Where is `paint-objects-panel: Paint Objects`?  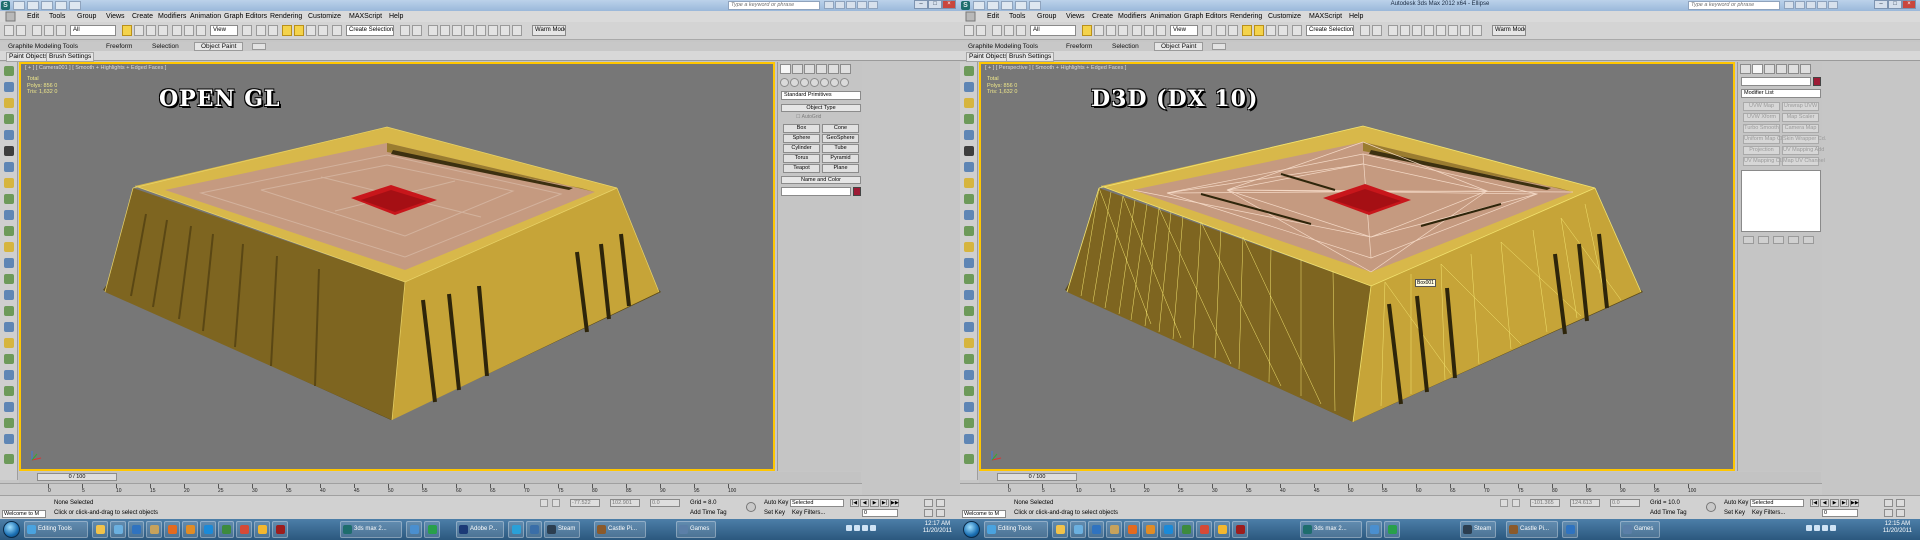 paint-objects-panel: Paint Objects is located at coordinates (988, 57).